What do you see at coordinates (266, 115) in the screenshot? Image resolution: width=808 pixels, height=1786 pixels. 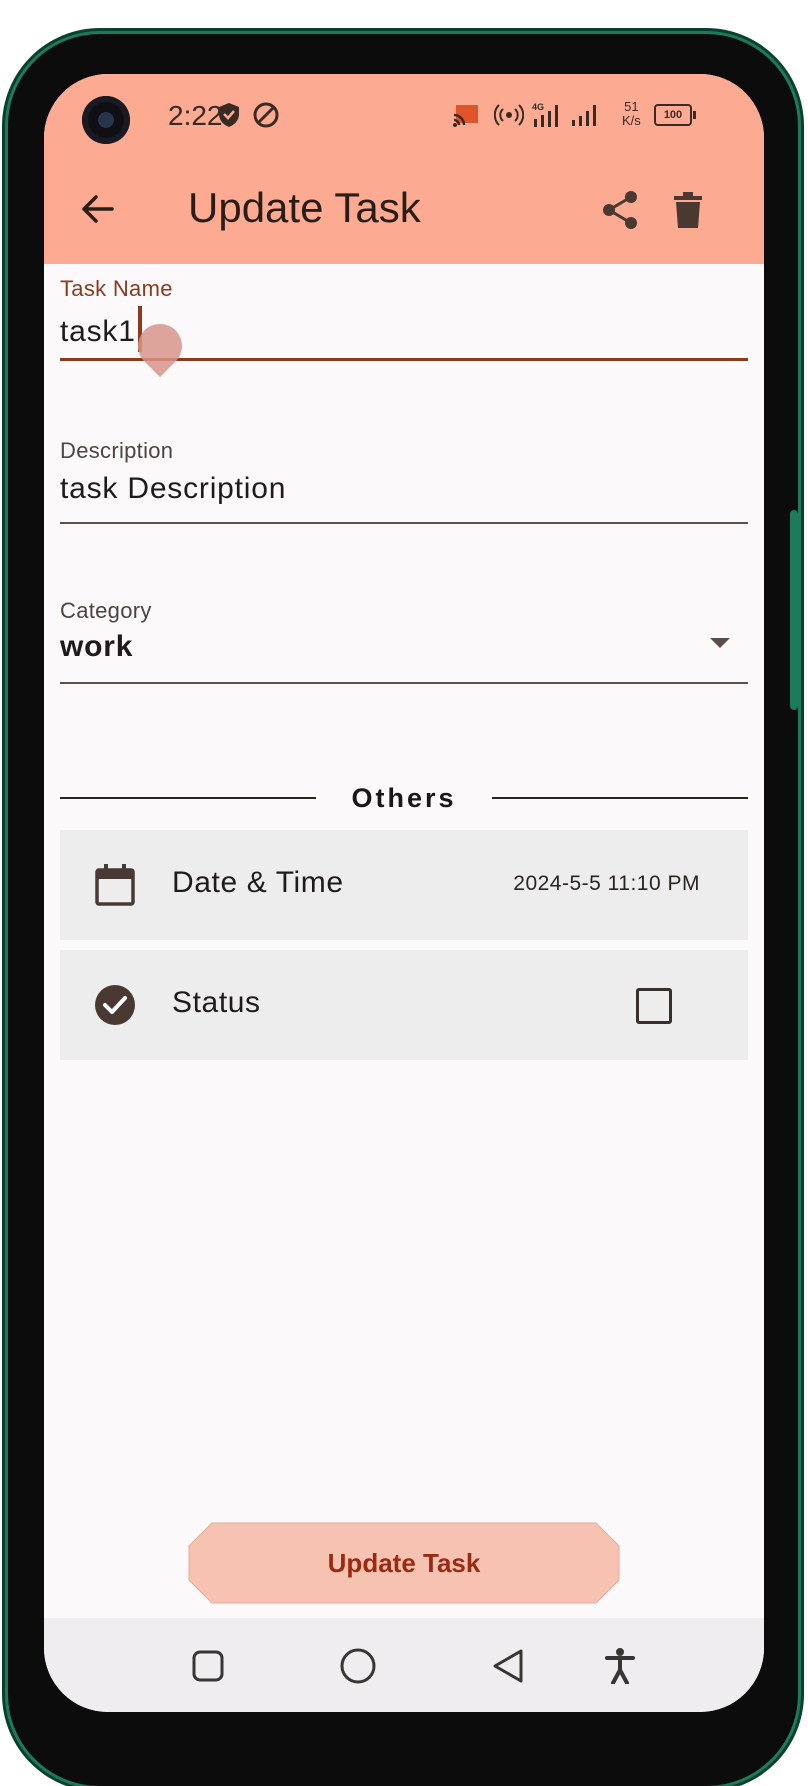 I see `data-saver-icon` at bounding box center [266, 115].